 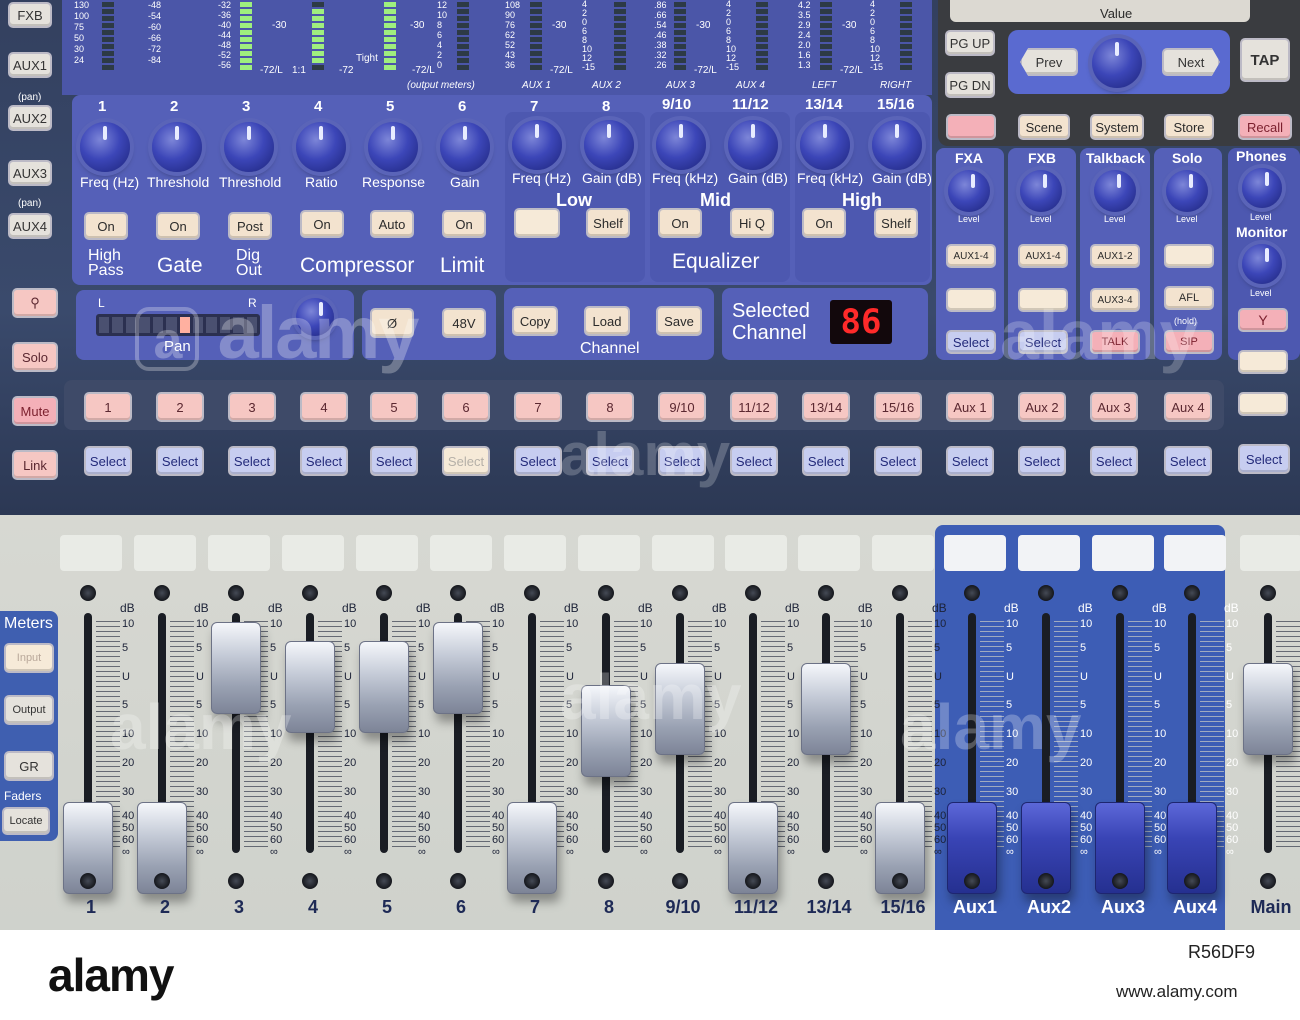 What do you see at coordinates (1263, 320) in the screenshot?
I see `monitor-source-icon: Y` at bounding box center [1263, 320].